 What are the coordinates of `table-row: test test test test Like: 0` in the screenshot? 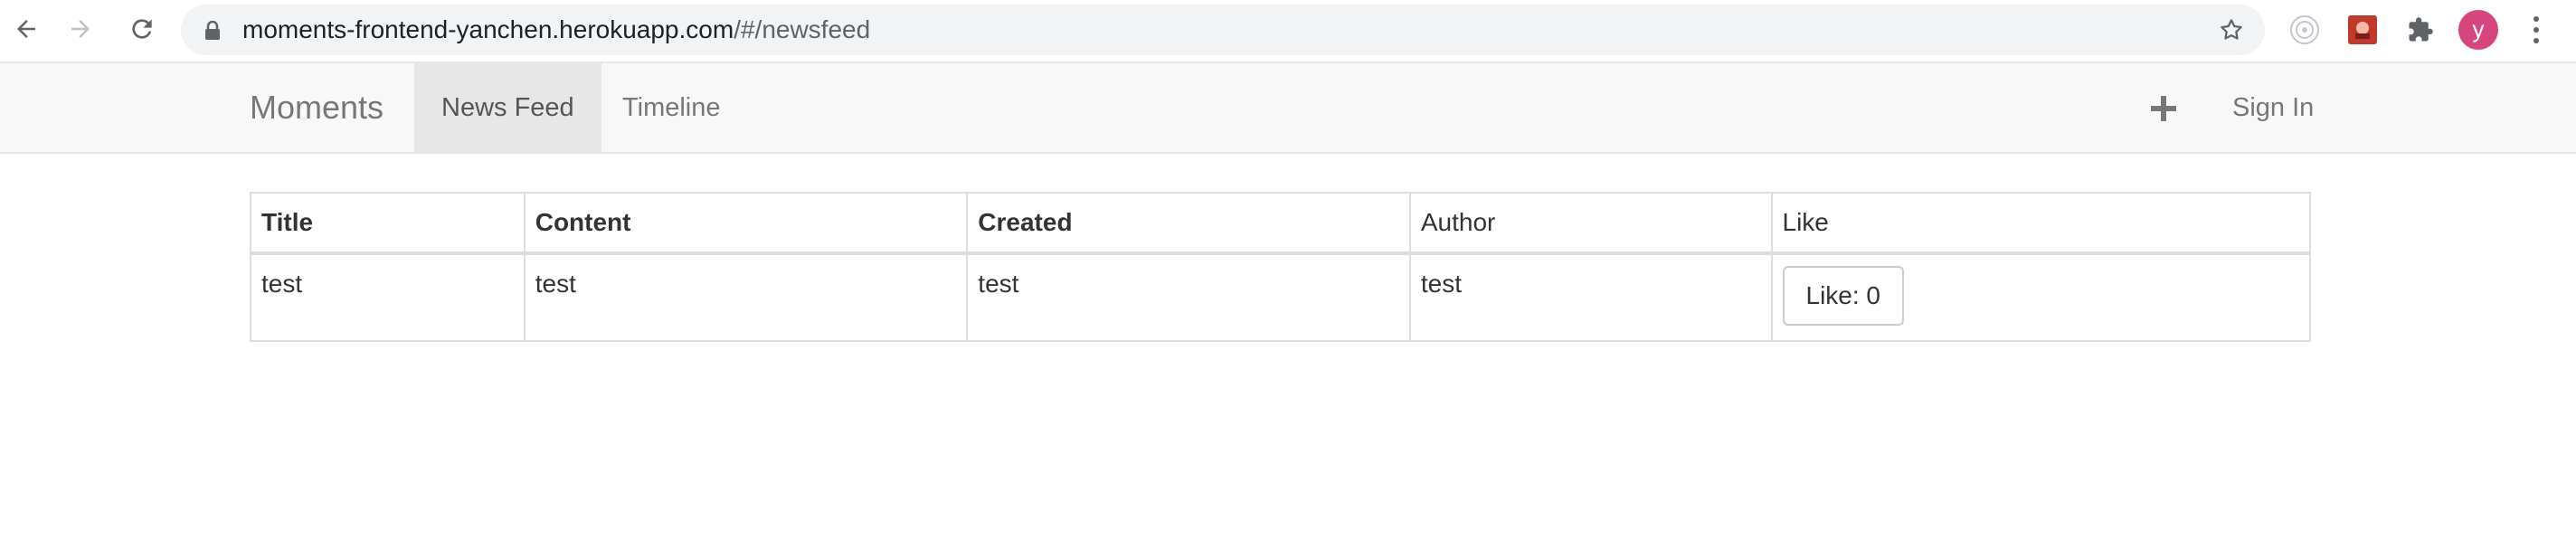 It's located at (1280, 297).